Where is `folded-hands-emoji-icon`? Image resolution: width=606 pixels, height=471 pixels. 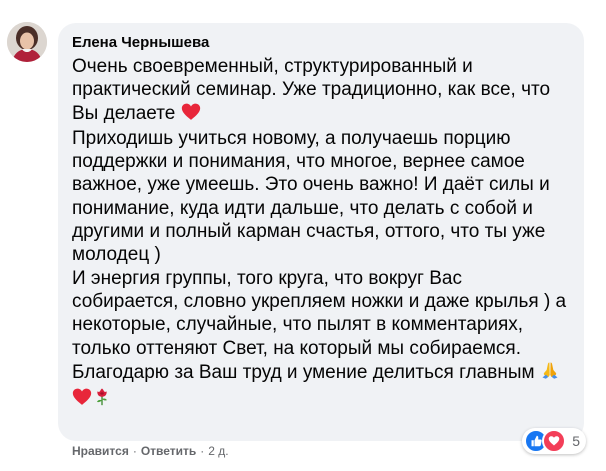
folded-hands-emoji-icon is located at coordinates (550, 373).